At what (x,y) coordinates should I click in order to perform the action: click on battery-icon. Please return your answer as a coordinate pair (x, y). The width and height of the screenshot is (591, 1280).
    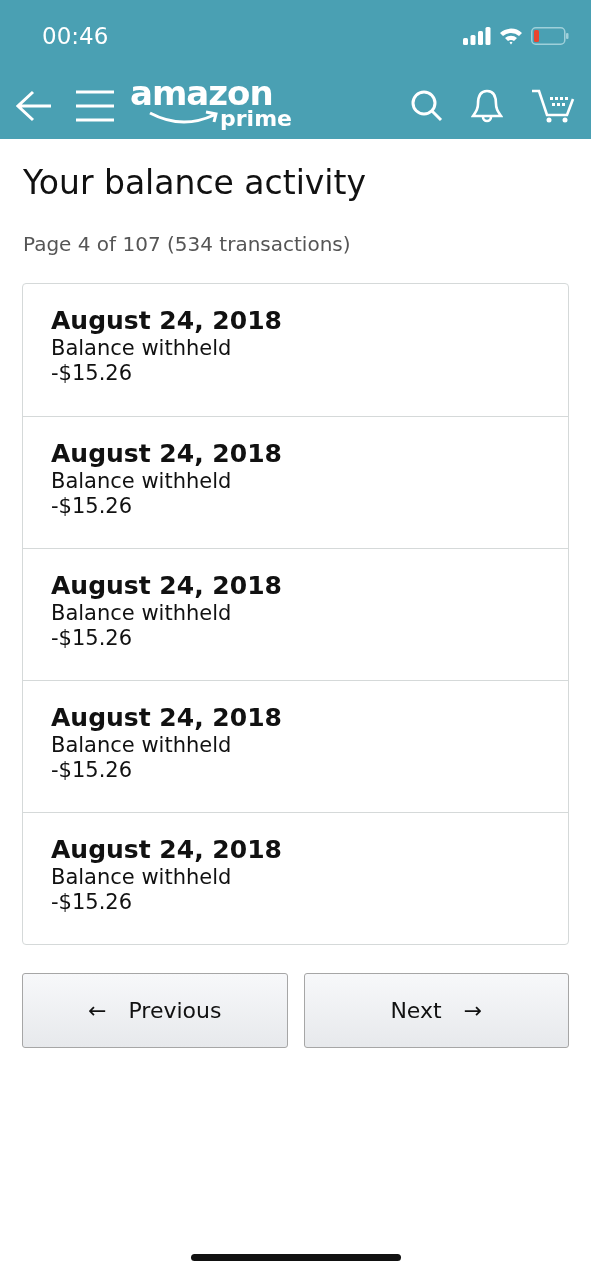
    Looking at the image, I should click on (550, 36).